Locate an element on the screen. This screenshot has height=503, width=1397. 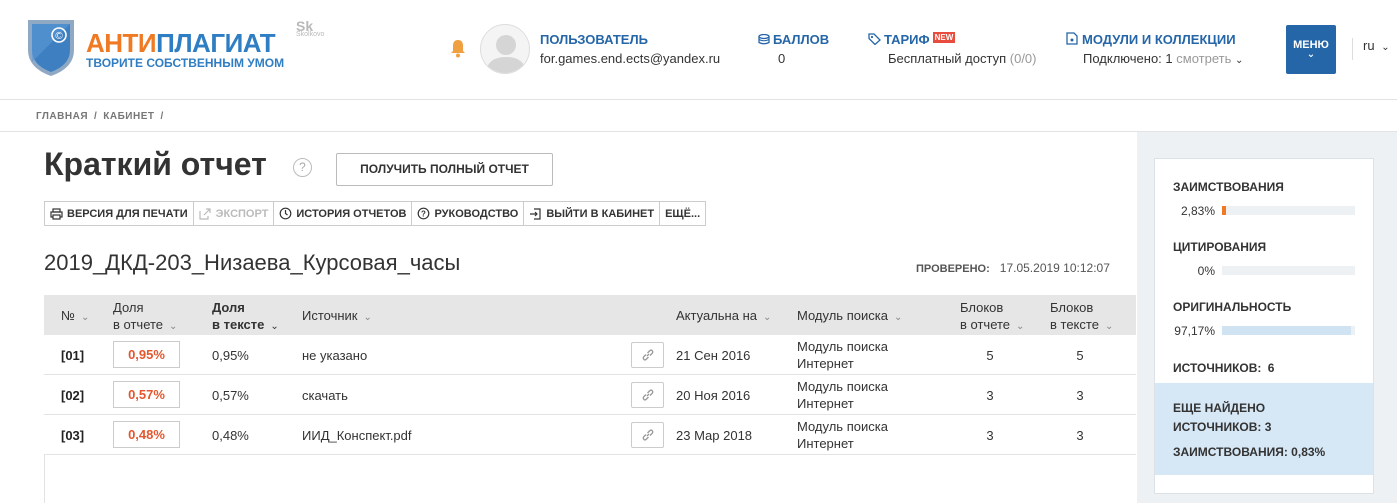
tarif-label-text: ТАРИФ is located at coordinates (907, 39).